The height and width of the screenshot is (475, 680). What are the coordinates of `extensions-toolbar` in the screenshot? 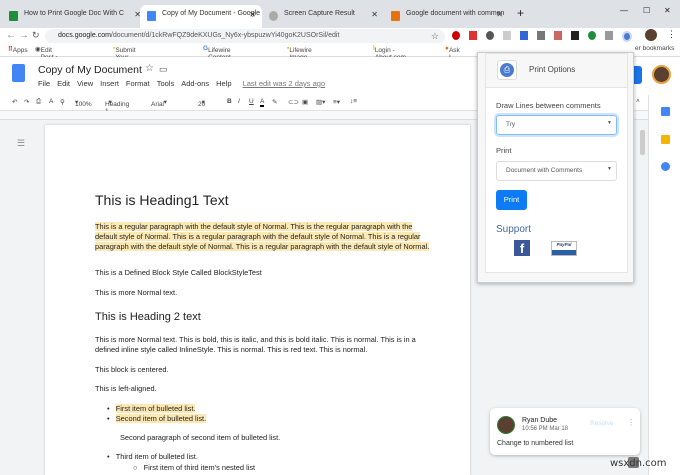 It's located at (542, 36).